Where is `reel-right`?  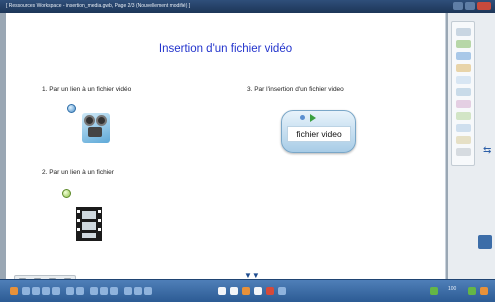 reel-right is located at coordinates (101, 120).